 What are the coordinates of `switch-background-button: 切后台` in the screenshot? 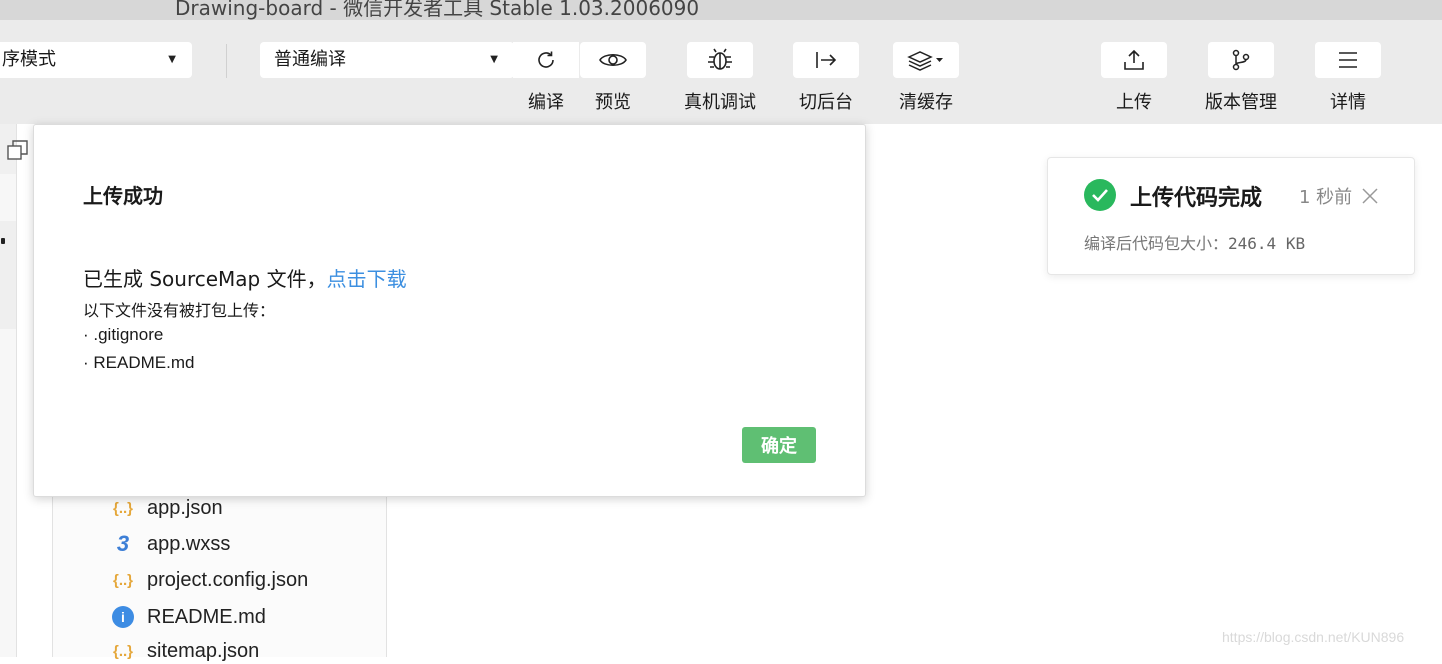 It's located at (826, 77).